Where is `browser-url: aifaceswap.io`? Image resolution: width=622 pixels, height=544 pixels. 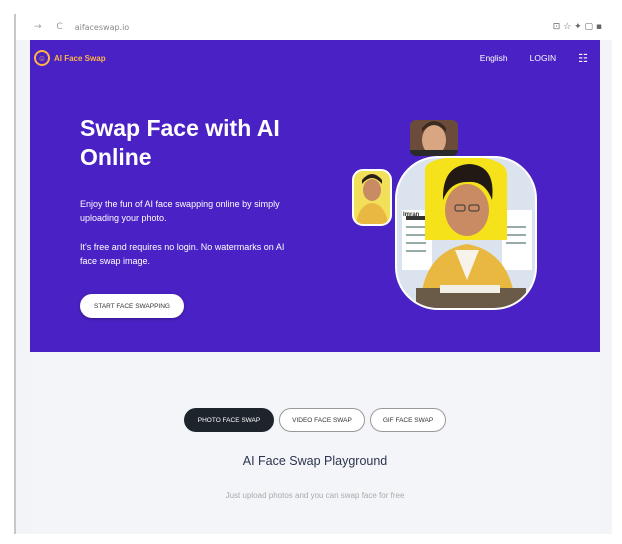 browser-url: aifaceswap.io is located at coordinates (102, 27).